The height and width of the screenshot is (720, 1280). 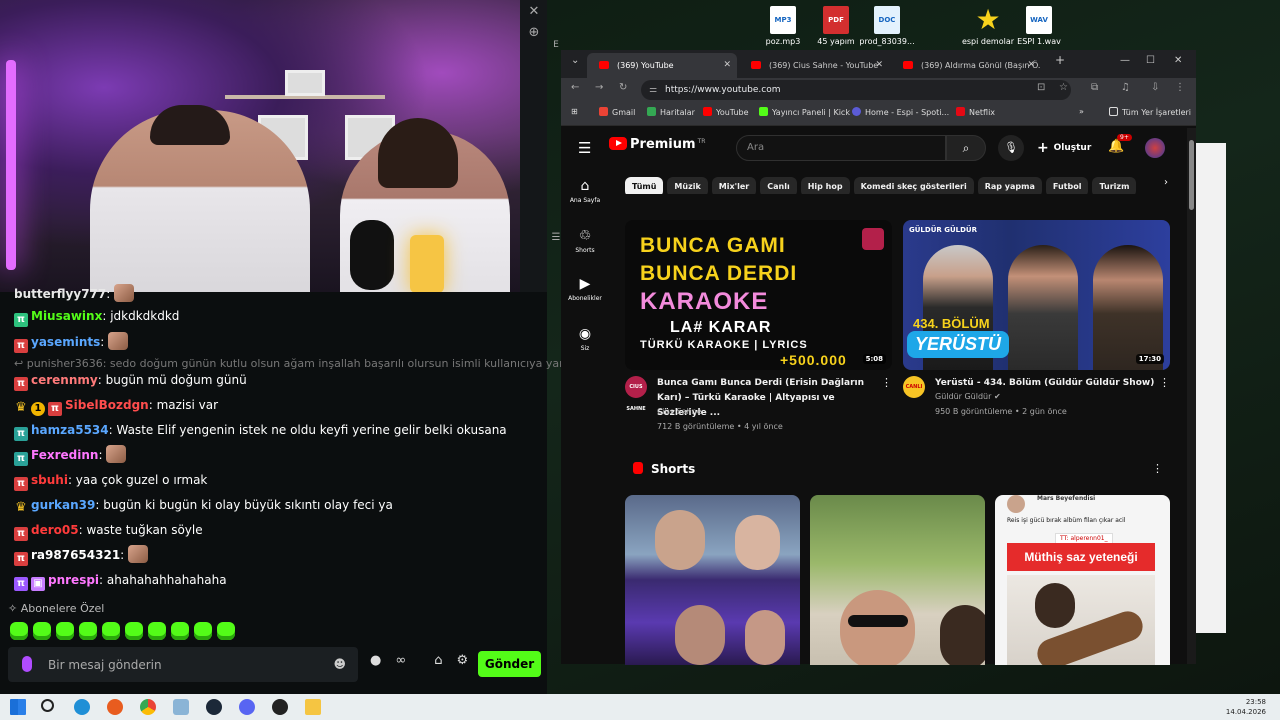 I want to click on chat-message: butterflyy777:, so click(x=74, y=294).